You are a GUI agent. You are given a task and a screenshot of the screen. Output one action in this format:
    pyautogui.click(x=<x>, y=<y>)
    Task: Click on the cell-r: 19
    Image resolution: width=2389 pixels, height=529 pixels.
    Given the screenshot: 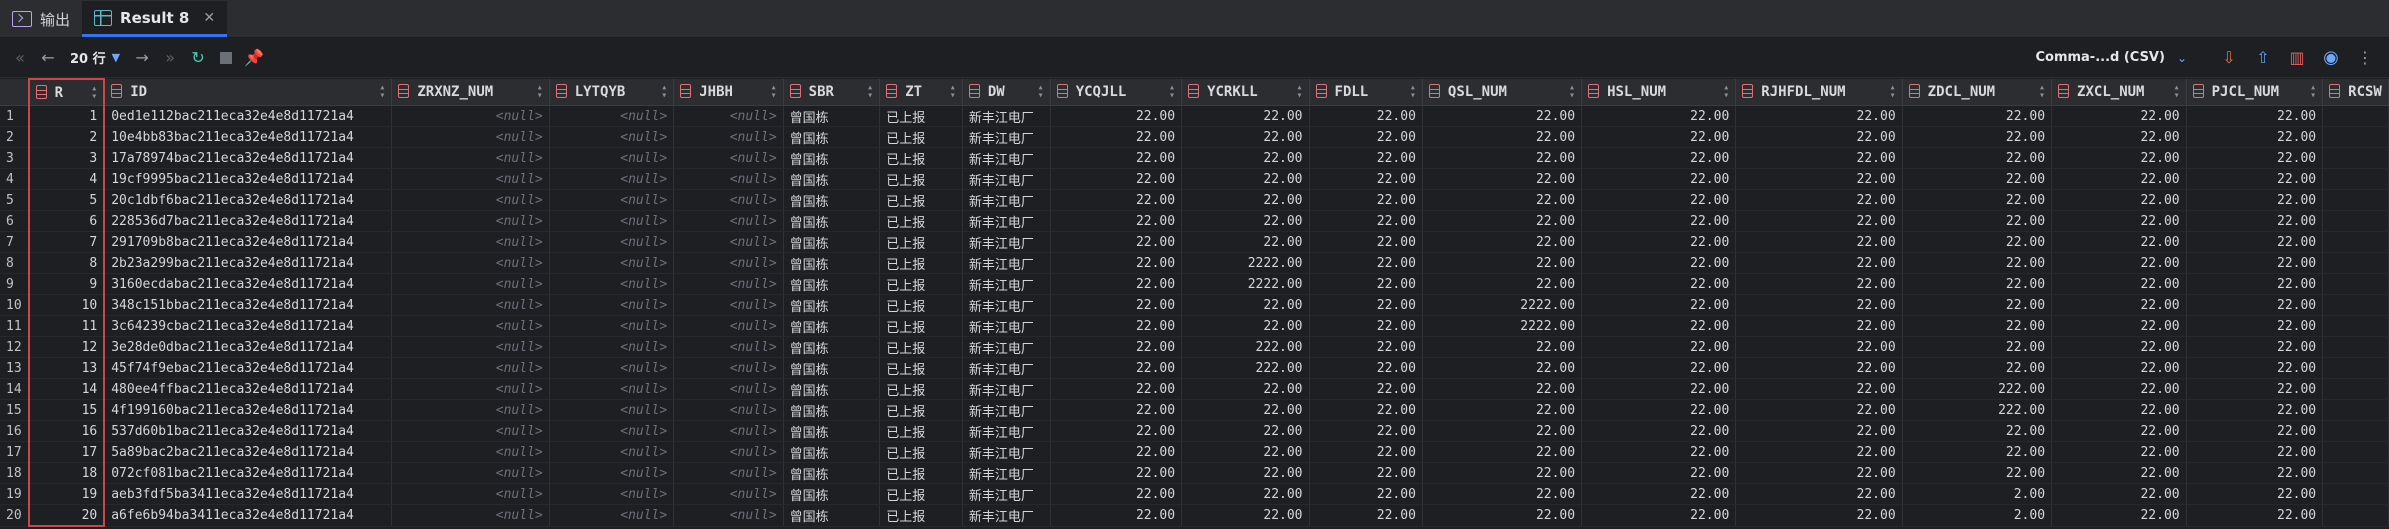 What is the action you would take?
    pyautogui.click(x=66, y=494)
    